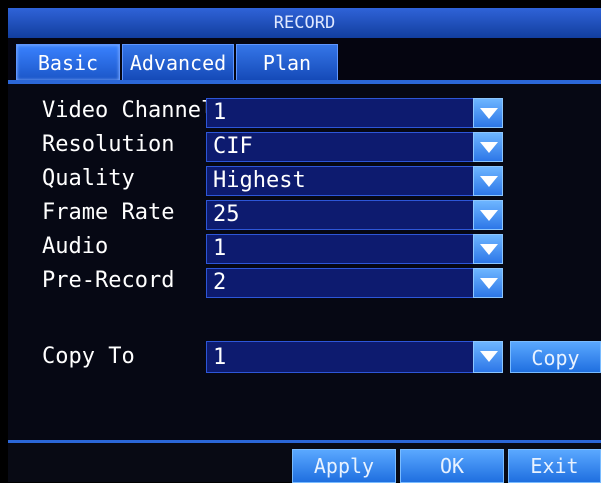 The height and width of the screenshot is (483, 601). What do you see at coordinates (354, 113) in the screenshot?
I see `video-channel-select: 1` at bounding box center [354, 113].